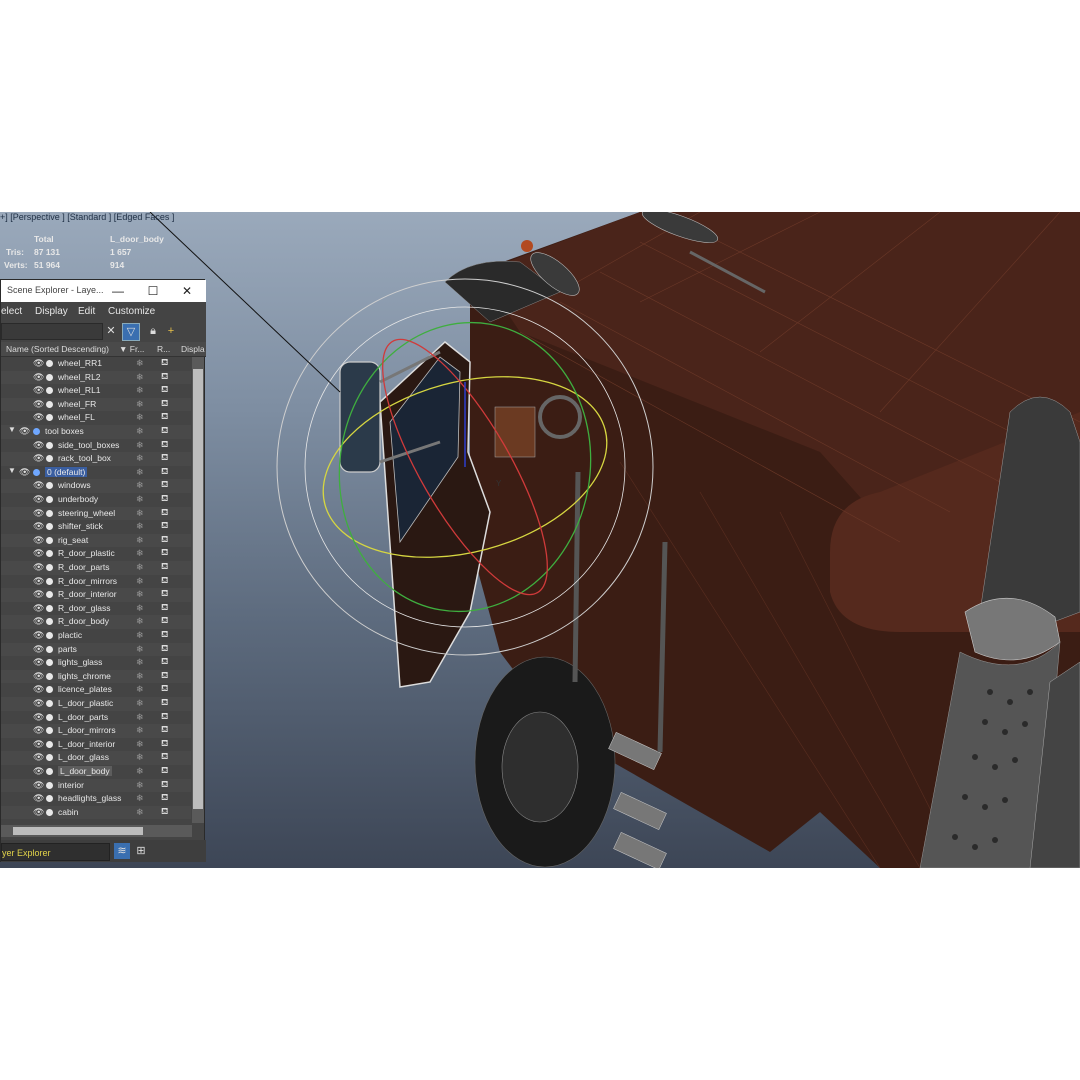 The width and height of the screenshot is (1080, 1080). Describe the element at coordinates (153, 291) in the screenshot. I see `maximize-button: ☐` at that location.